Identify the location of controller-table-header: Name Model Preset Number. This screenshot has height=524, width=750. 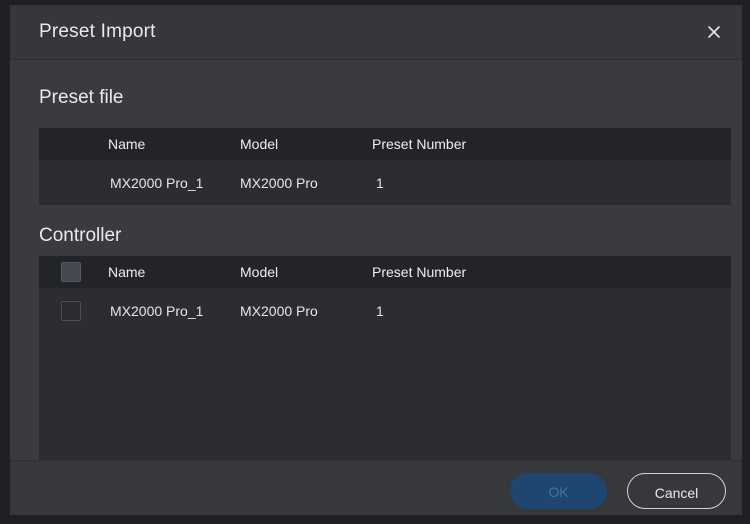
(385, 272).